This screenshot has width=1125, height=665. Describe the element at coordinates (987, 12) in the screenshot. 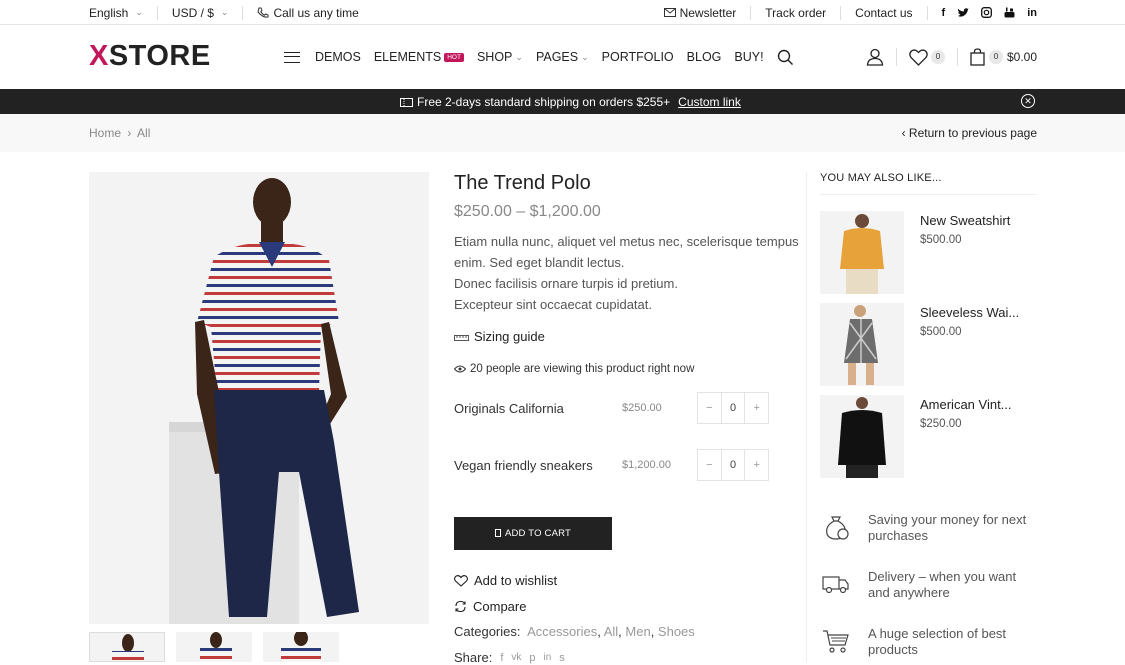

I see `instagram-icon` at that location.